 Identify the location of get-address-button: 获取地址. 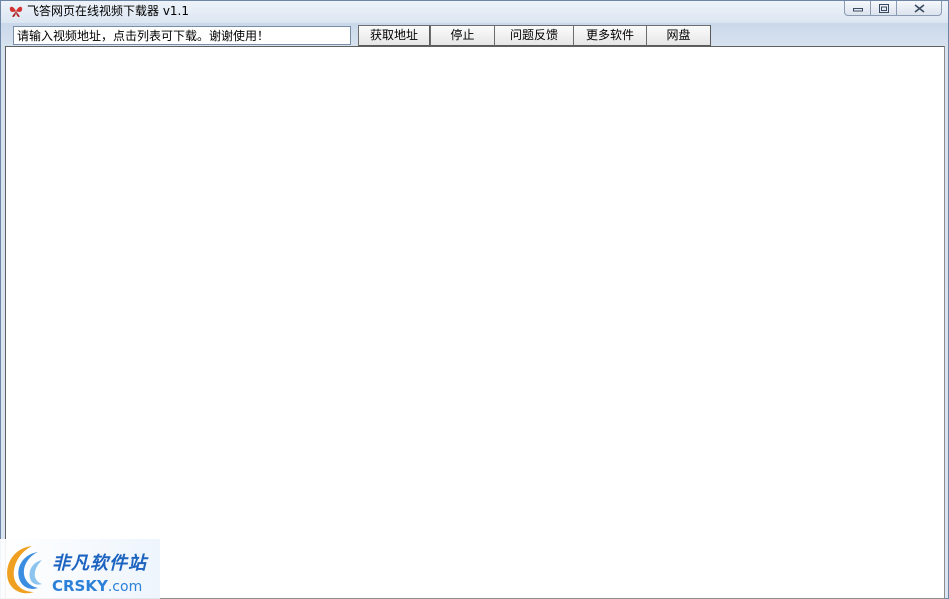
(394, 35).